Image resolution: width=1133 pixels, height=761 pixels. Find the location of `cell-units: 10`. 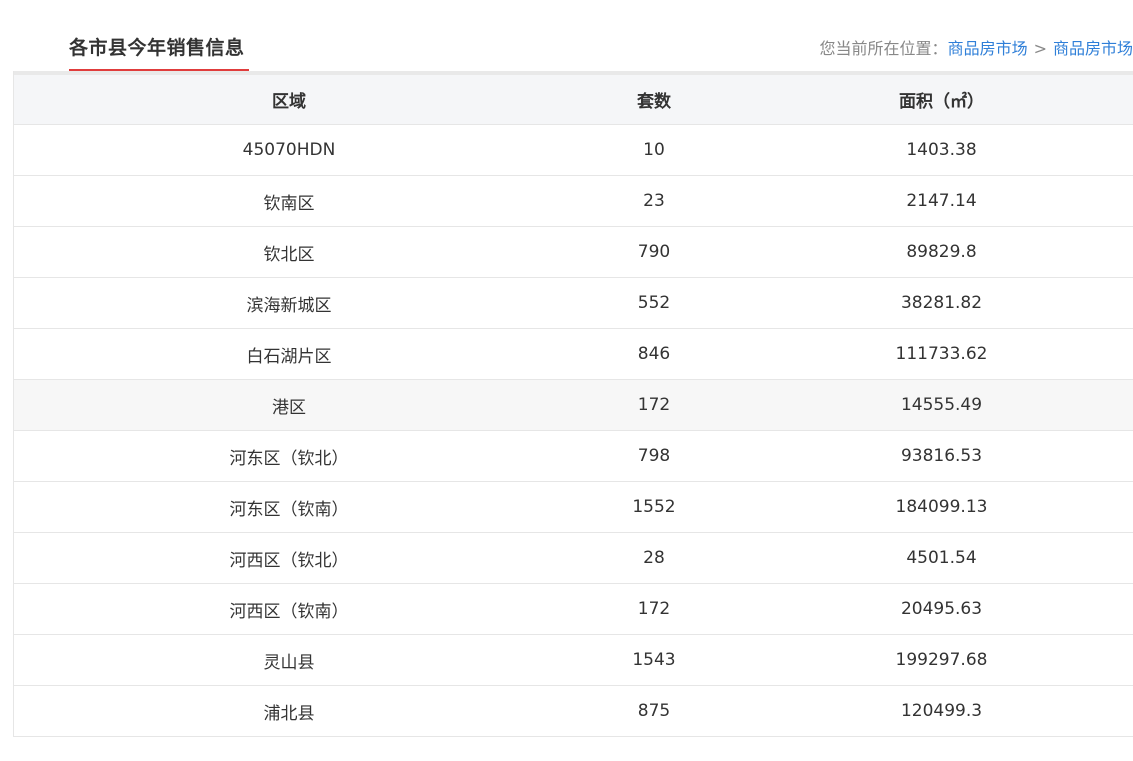

cell-units: 10 is located at coordinates (654, 150).